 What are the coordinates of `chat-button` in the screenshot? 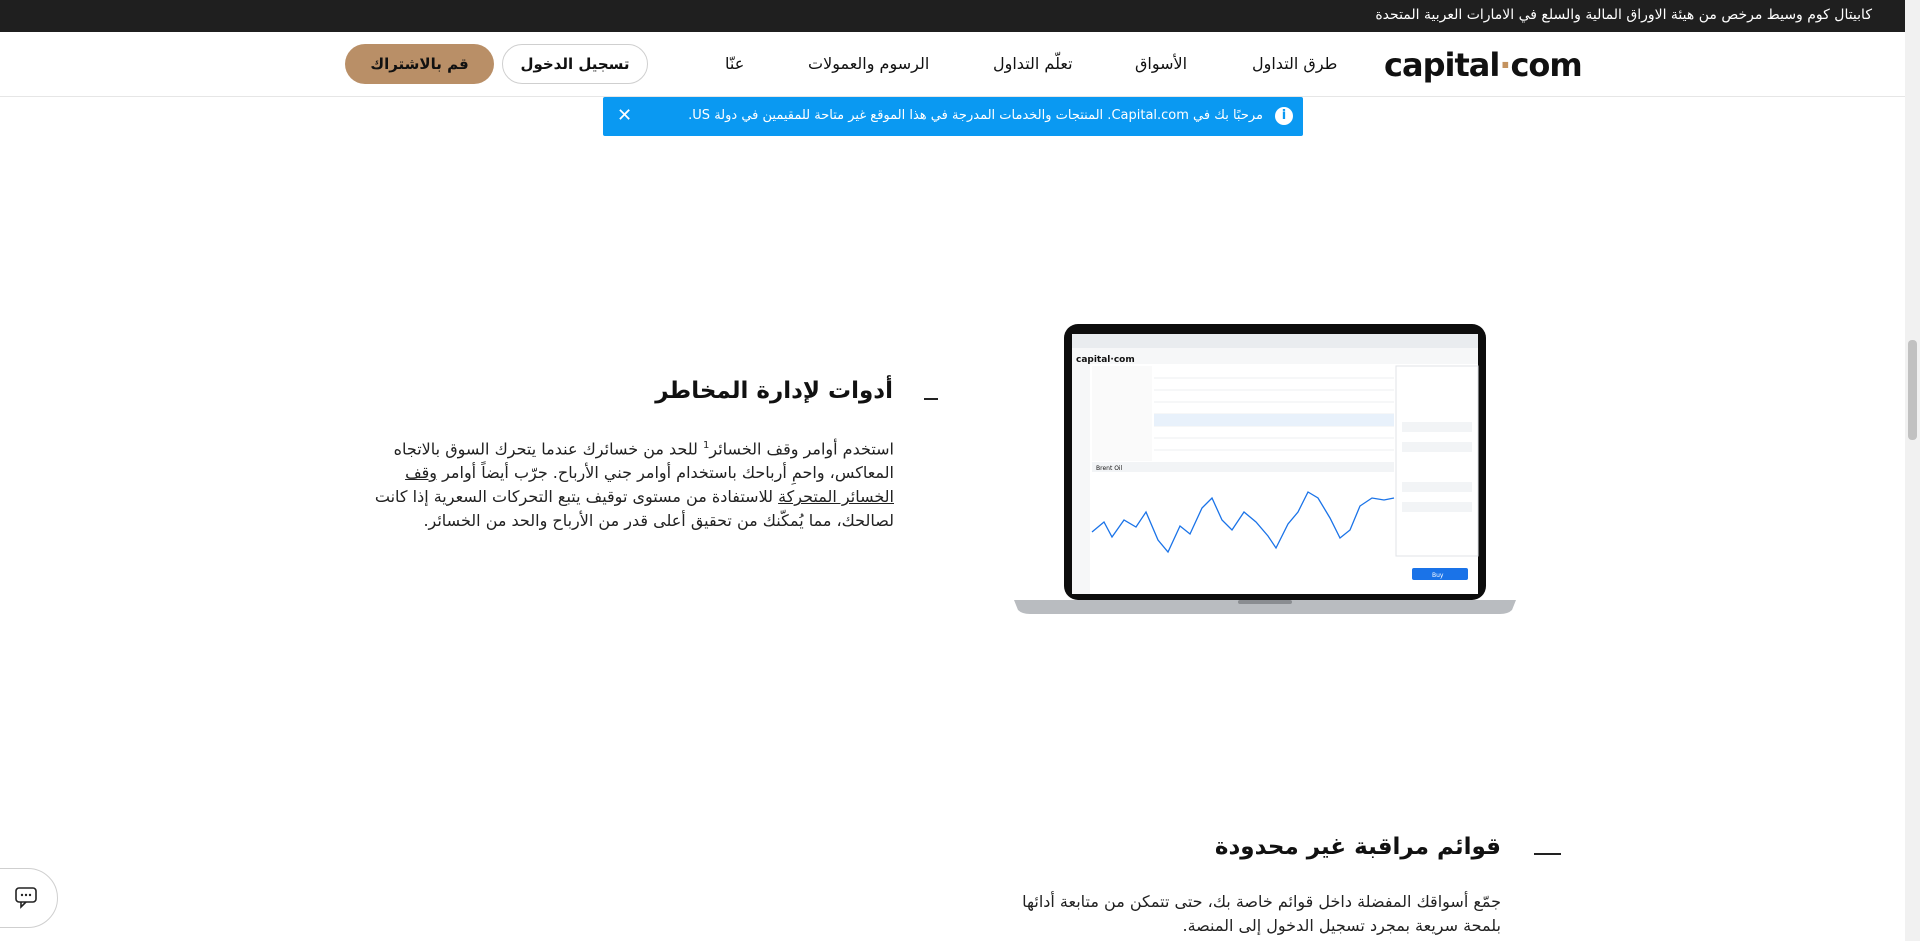 It's located at (29, 898).